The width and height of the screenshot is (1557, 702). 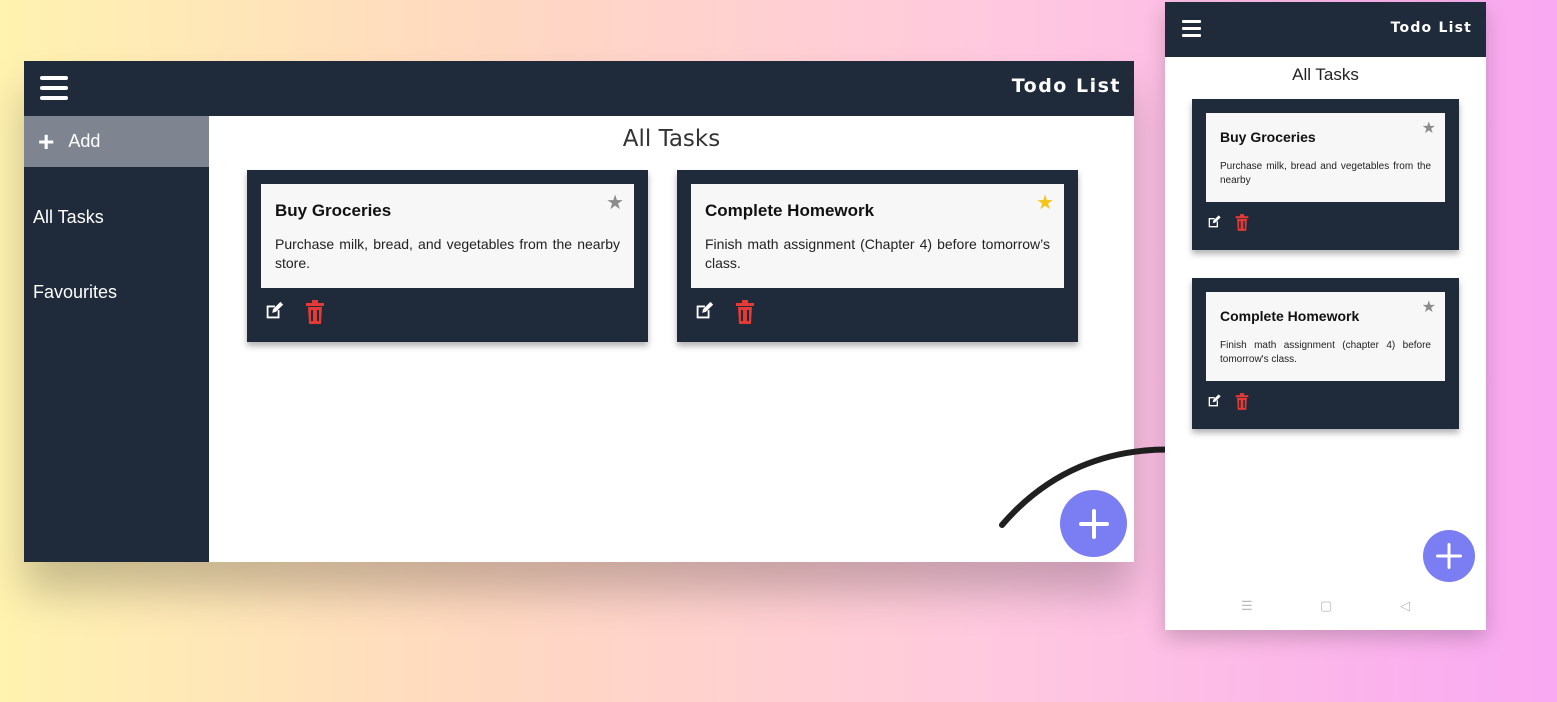 What do you see at coordinates (1326, 606) in the screenshot?
I see `home-square-icon: ▢` at bounding box center [1326, 606].